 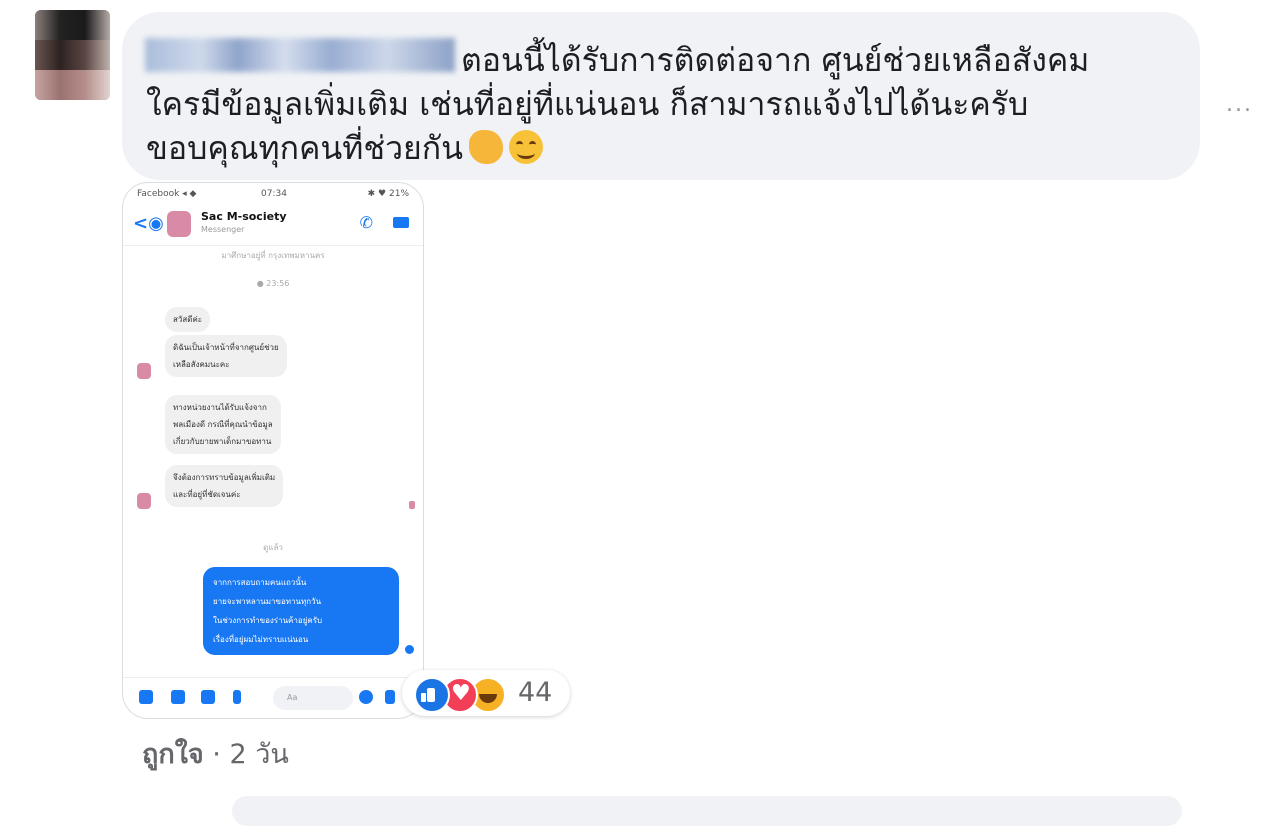 What do you see at coordinates (409, 649) in the screenshot?
I see `seen-indicator-icon` at bounding box center [409, 649].